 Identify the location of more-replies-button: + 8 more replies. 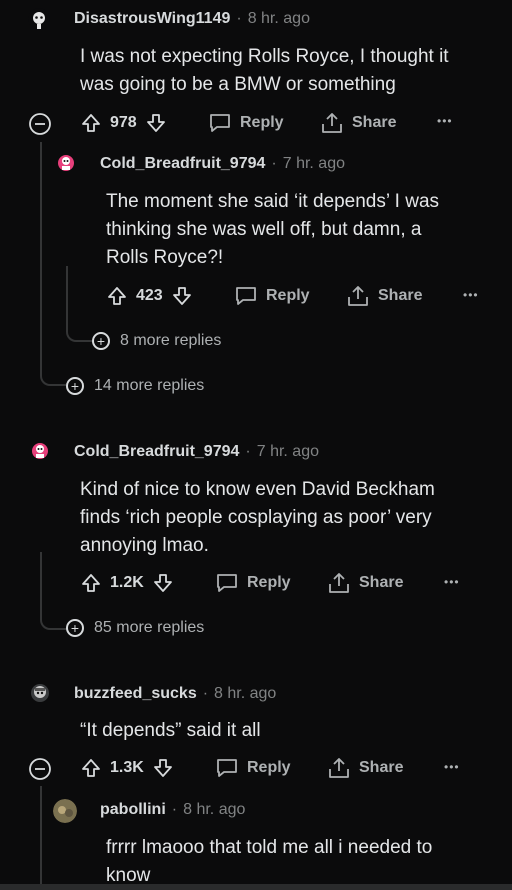
(156, 341).